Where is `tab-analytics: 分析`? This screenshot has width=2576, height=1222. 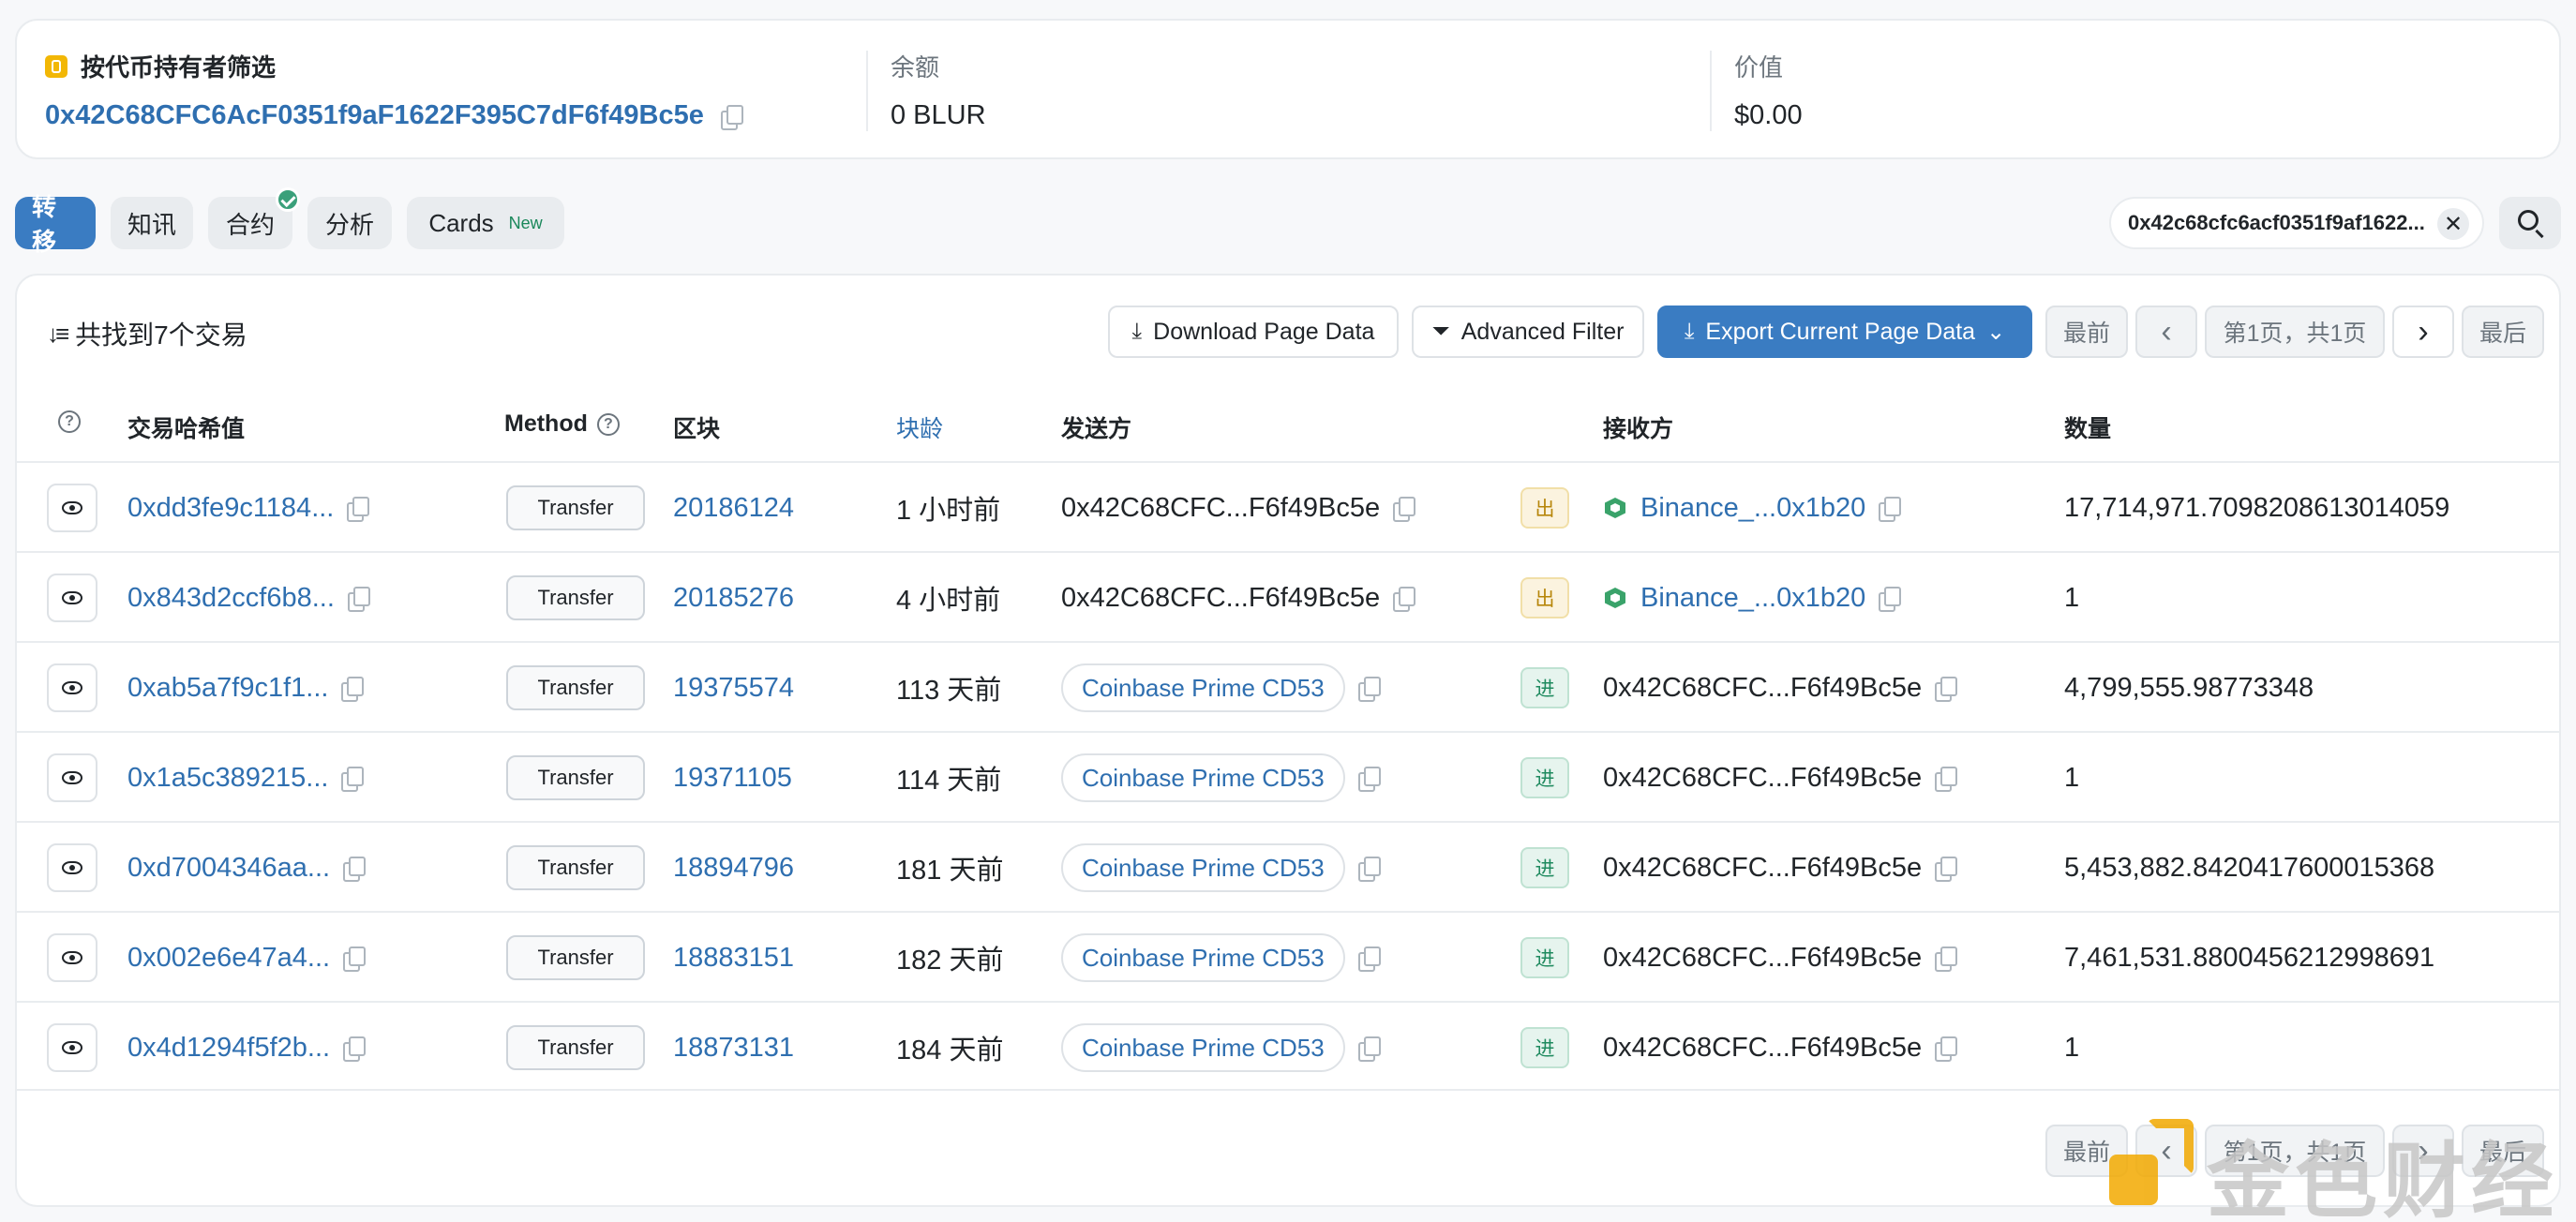
tab-analytics: 分析 is located at coordinates (350, 223).